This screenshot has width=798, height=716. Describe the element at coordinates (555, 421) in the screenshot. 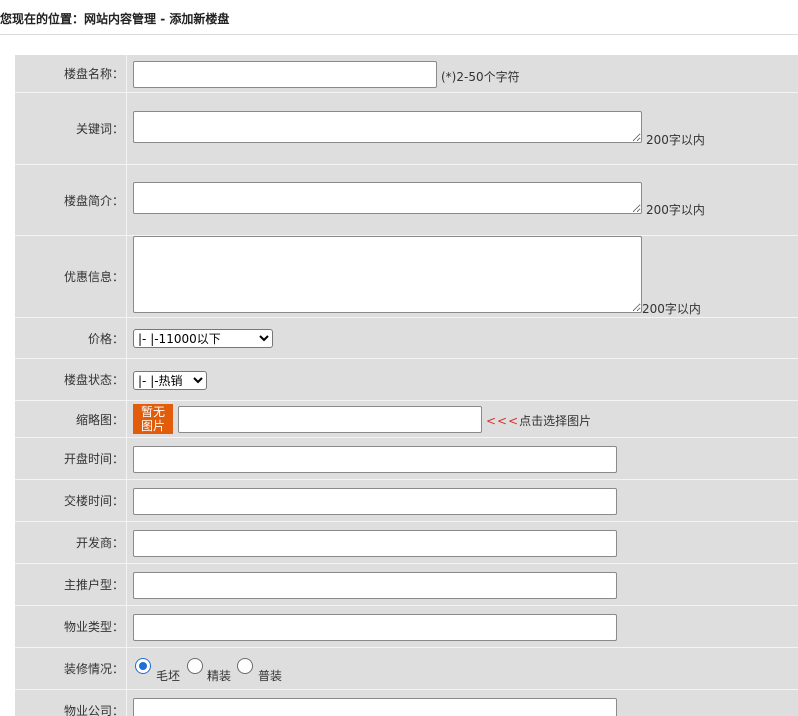

I see `thumbnail-hint: 点击选择图片` at that location.